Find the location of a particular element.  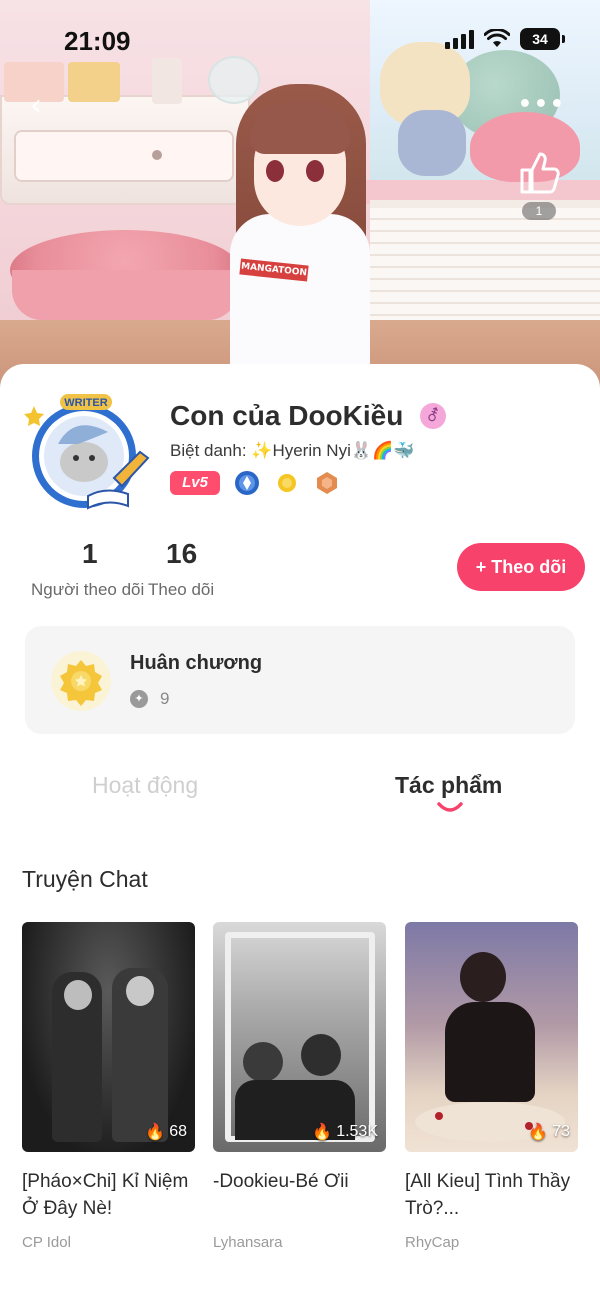

wifi-icon is located at coordinates (497, 38).